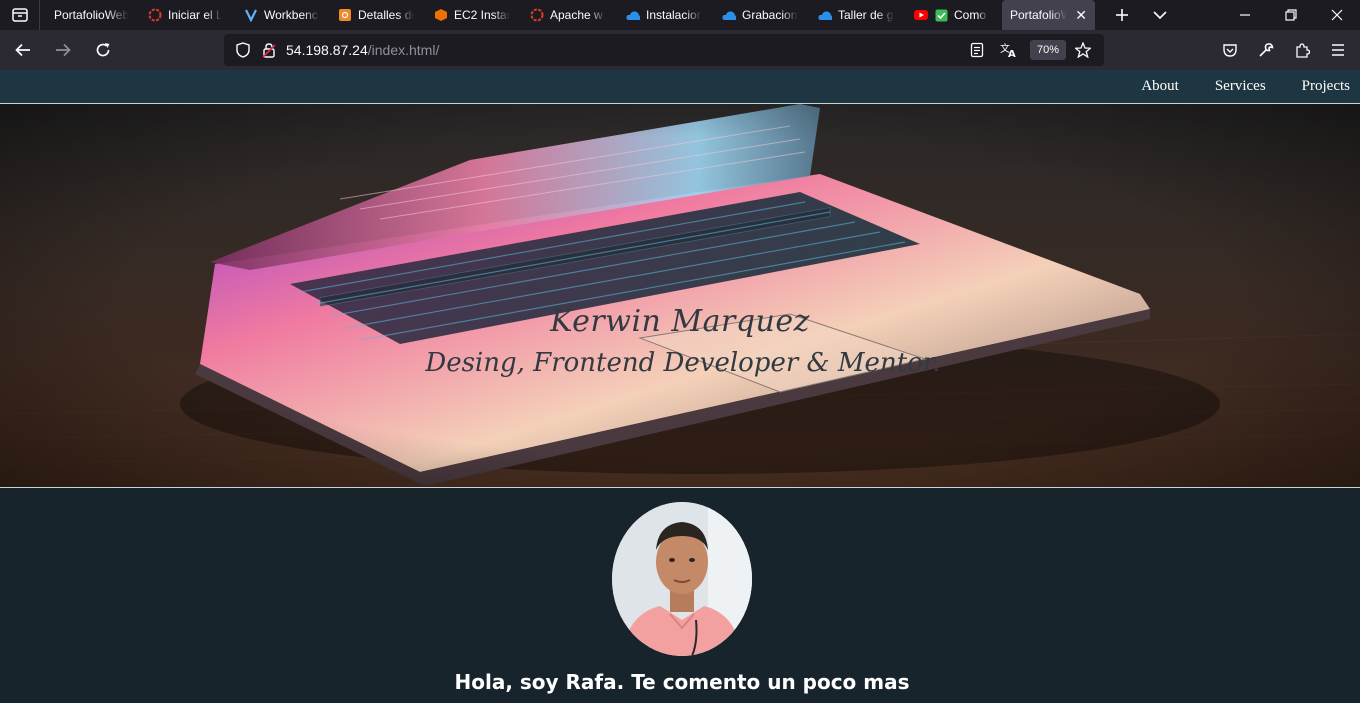 The height and width of the screenshot is (703, 1360). I want to click on menu-button, so click(1338, 50).